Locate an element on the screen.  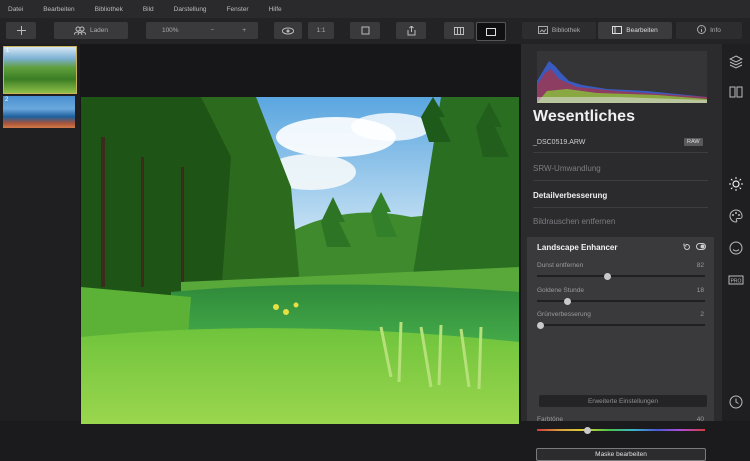
book-icon is located at coordinates (736, 92).